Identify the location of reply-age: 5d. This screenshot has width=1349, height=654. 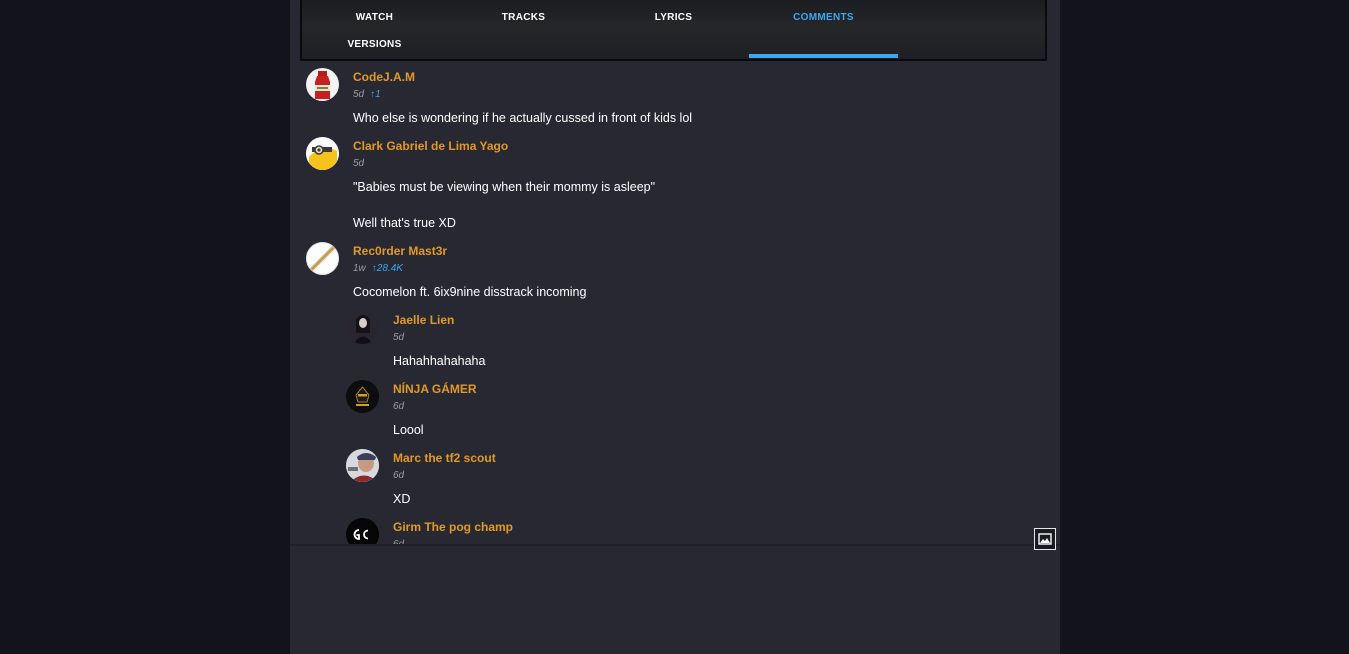
(399, 337).